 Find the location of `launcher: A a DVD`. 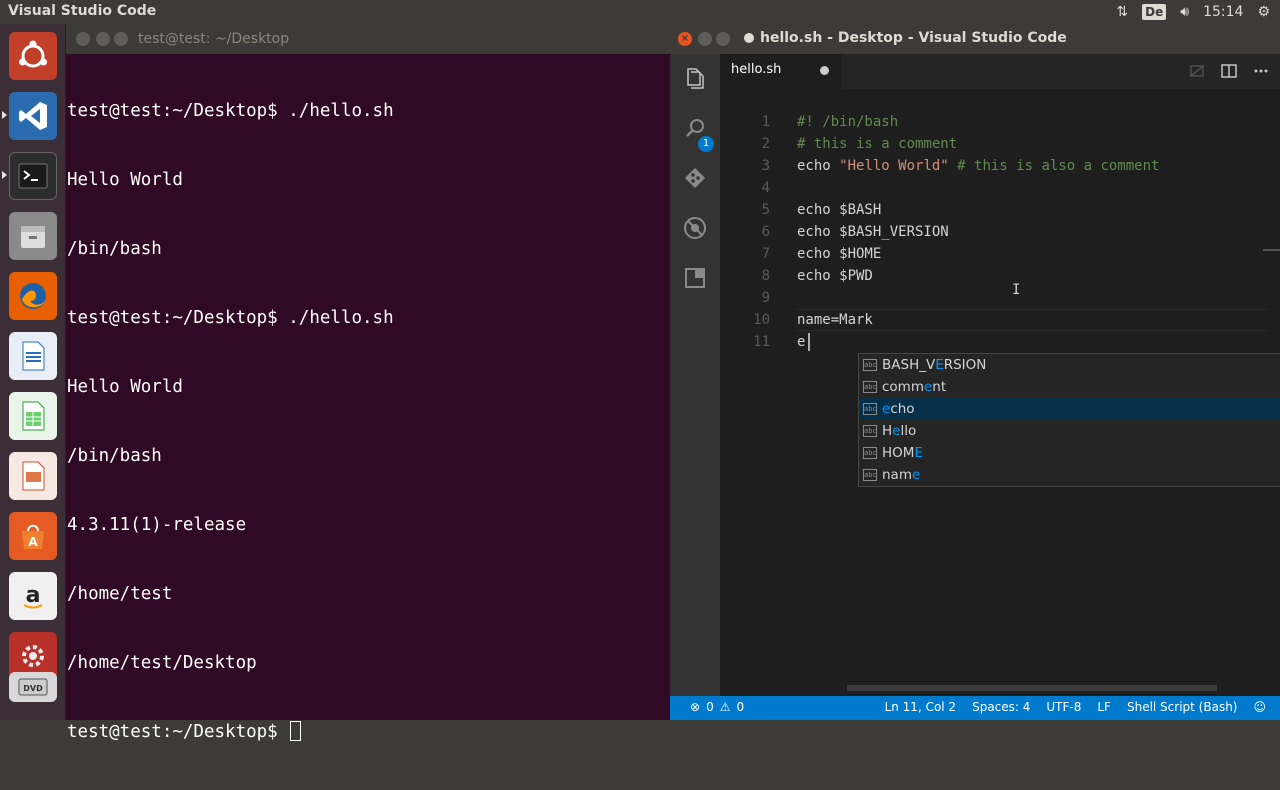

launcher: A a DVD is located at coordinates (33, 372).